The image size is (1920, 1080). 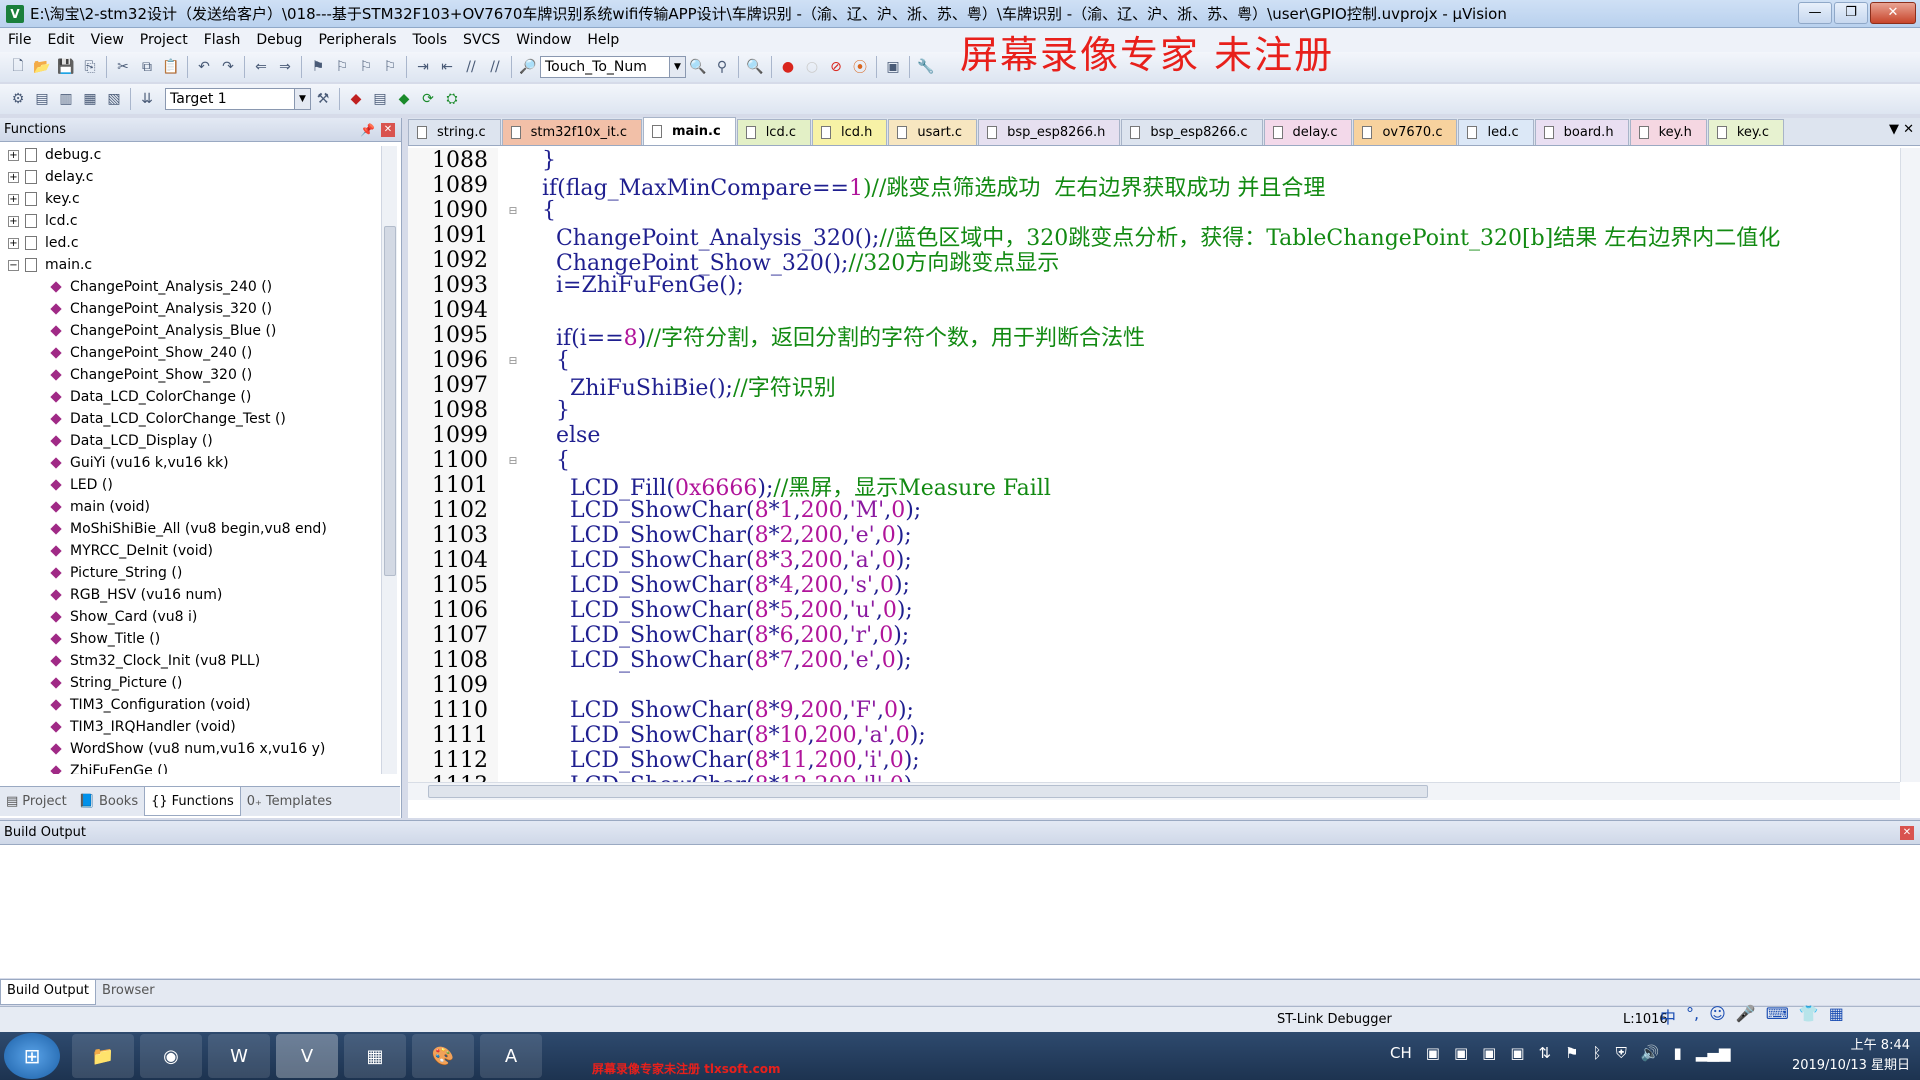 What do you see at coordinates (528, 67) in the screenshot?
I see `find-in-files-icon: 🔎` at bounding box center [528, 67].